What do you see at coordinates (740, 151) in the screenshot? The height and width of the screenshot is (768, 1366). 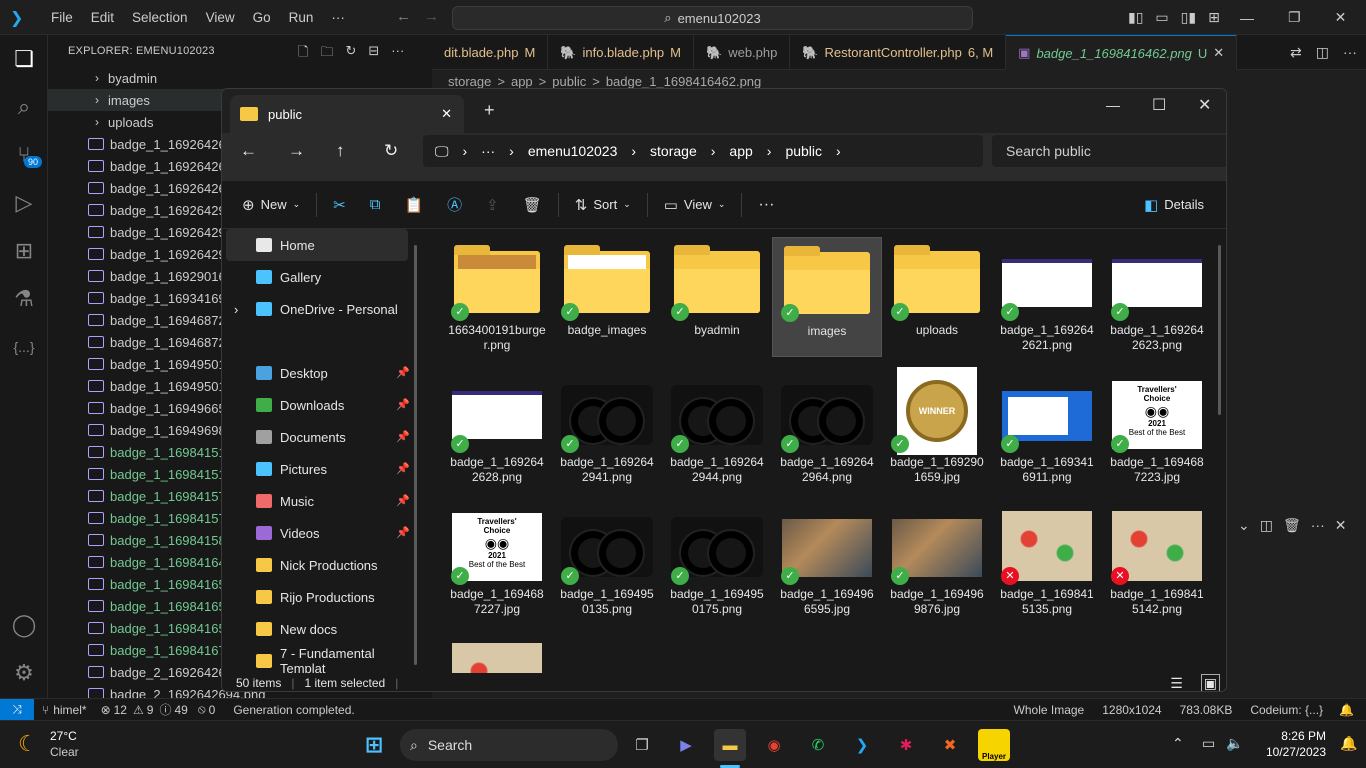 I see `address-segment: app` at bounding box center [740, 151].